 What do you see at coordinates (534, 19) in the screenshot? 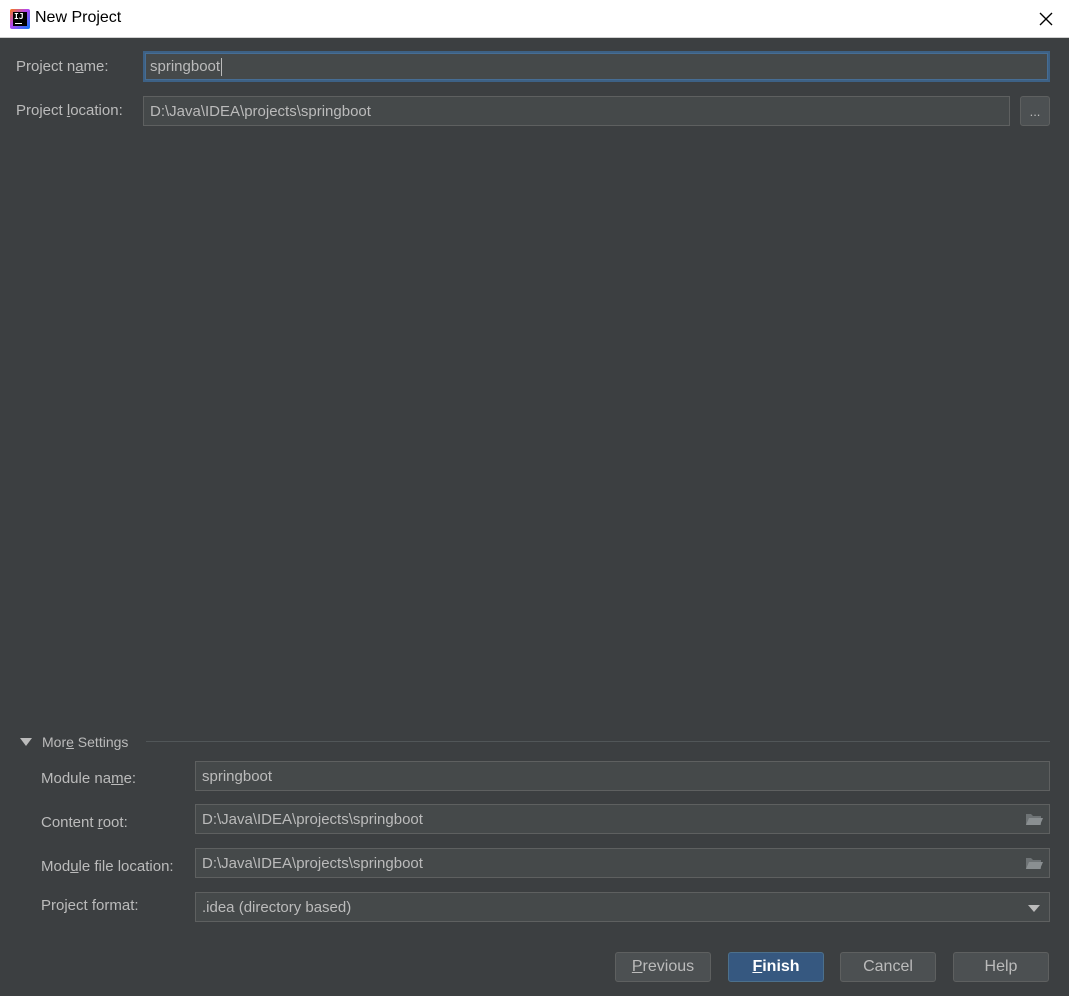
I see `title-bar: IJ New Project` at bounding box center [534, 19].